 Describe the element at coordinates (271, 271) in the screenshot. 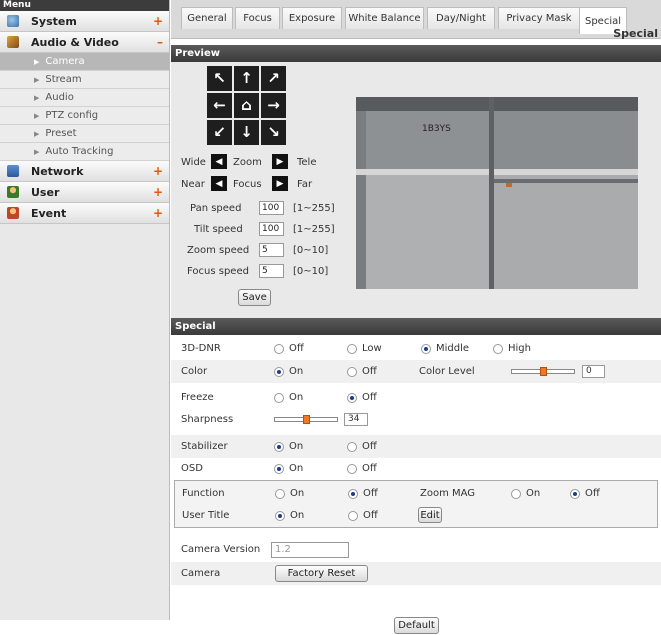

I see `focus-speed-input: 5` at that location.